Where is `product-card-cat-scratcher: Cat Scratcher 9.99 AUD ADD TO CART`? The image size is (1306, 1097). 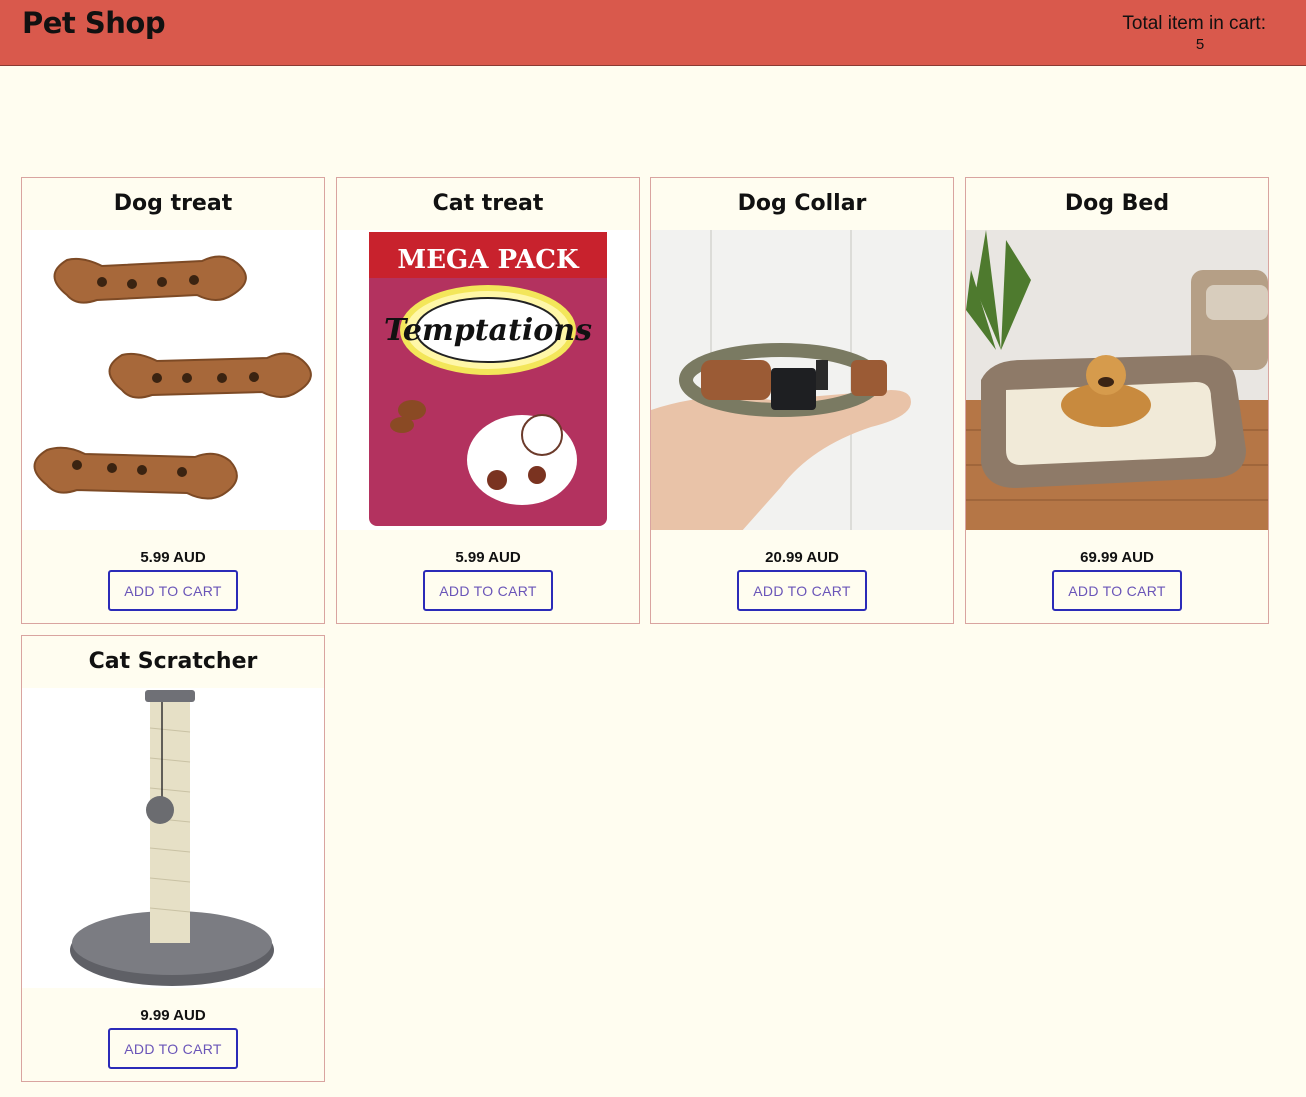
product-card-cat-scratcher: Cat Scratcher 9.99 AUD ADD TO CART is located at coordinates (173, 858).